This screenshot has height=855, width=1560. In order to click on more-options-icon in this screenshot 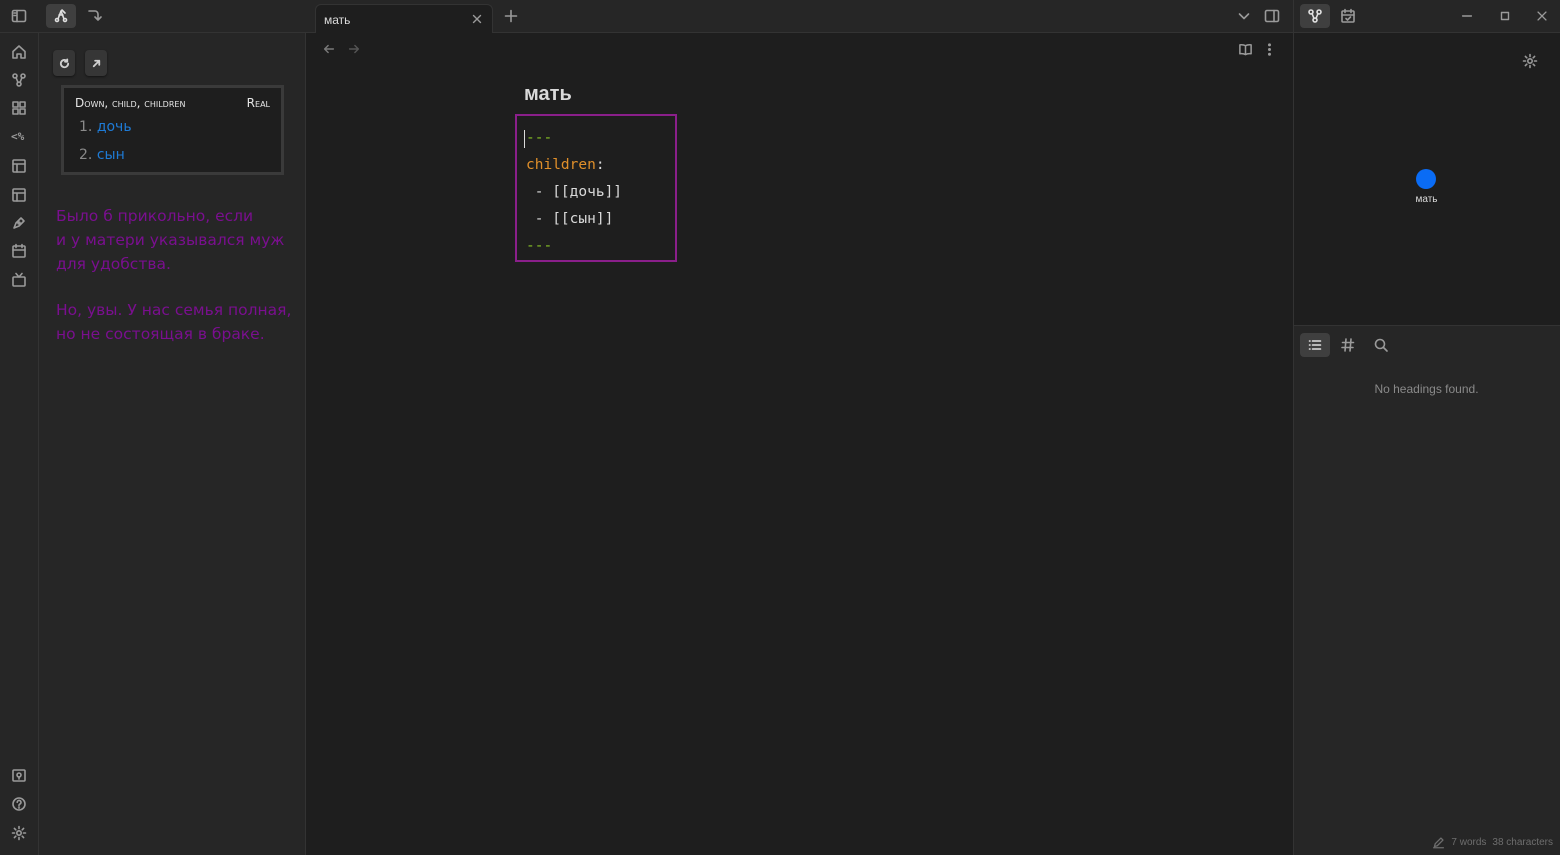, I will do `click(1269, 49)`.